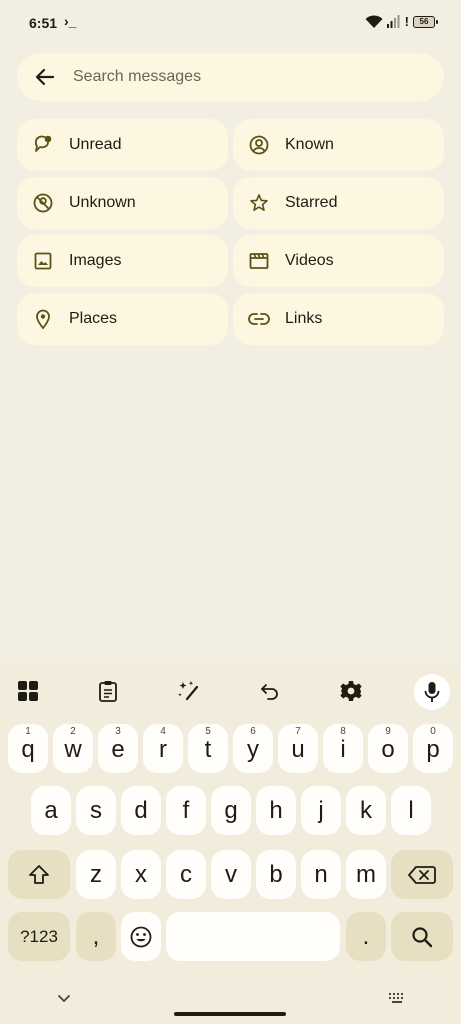 Image resolution: width=461 pixels, height=1024 pixels. Describe the element at coordinates (43, 23) in the screenshot. I see `status-time: 6:51` at that location.